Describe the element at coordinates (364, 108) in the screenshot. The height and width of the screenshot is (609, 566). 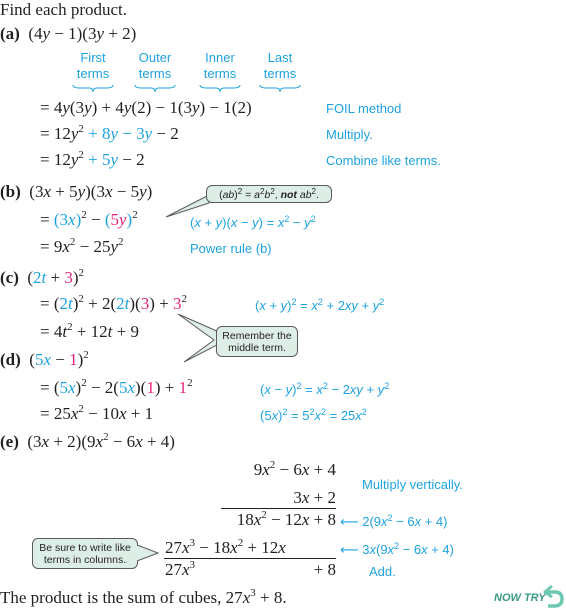
I see `part-a-note-1: FOIL method` at that location.